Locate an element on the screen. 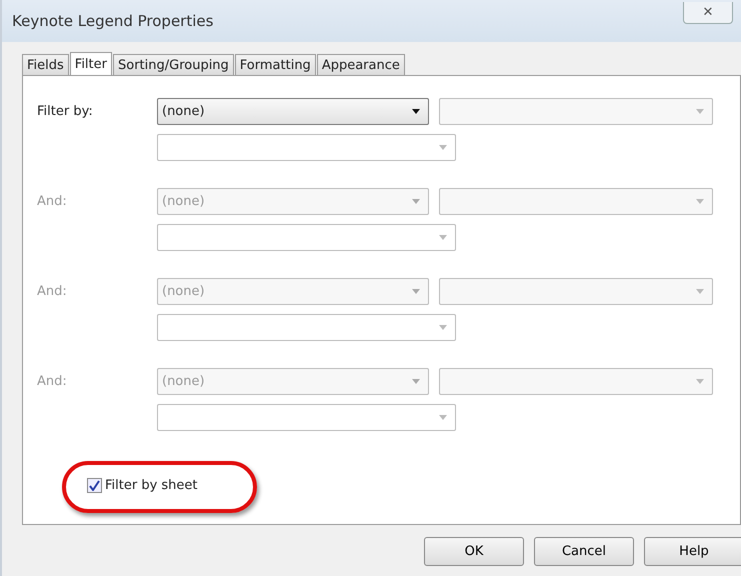  tab: Appearance is located at coordinates (360, 64).